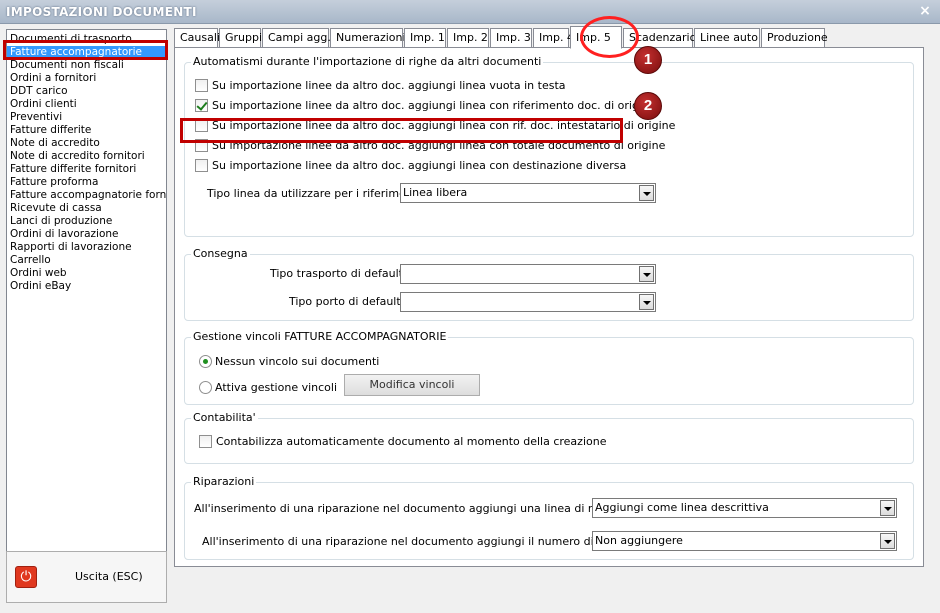 The image size is (940, 613). I want to click on tipo-porto-select, so click(528, 302).